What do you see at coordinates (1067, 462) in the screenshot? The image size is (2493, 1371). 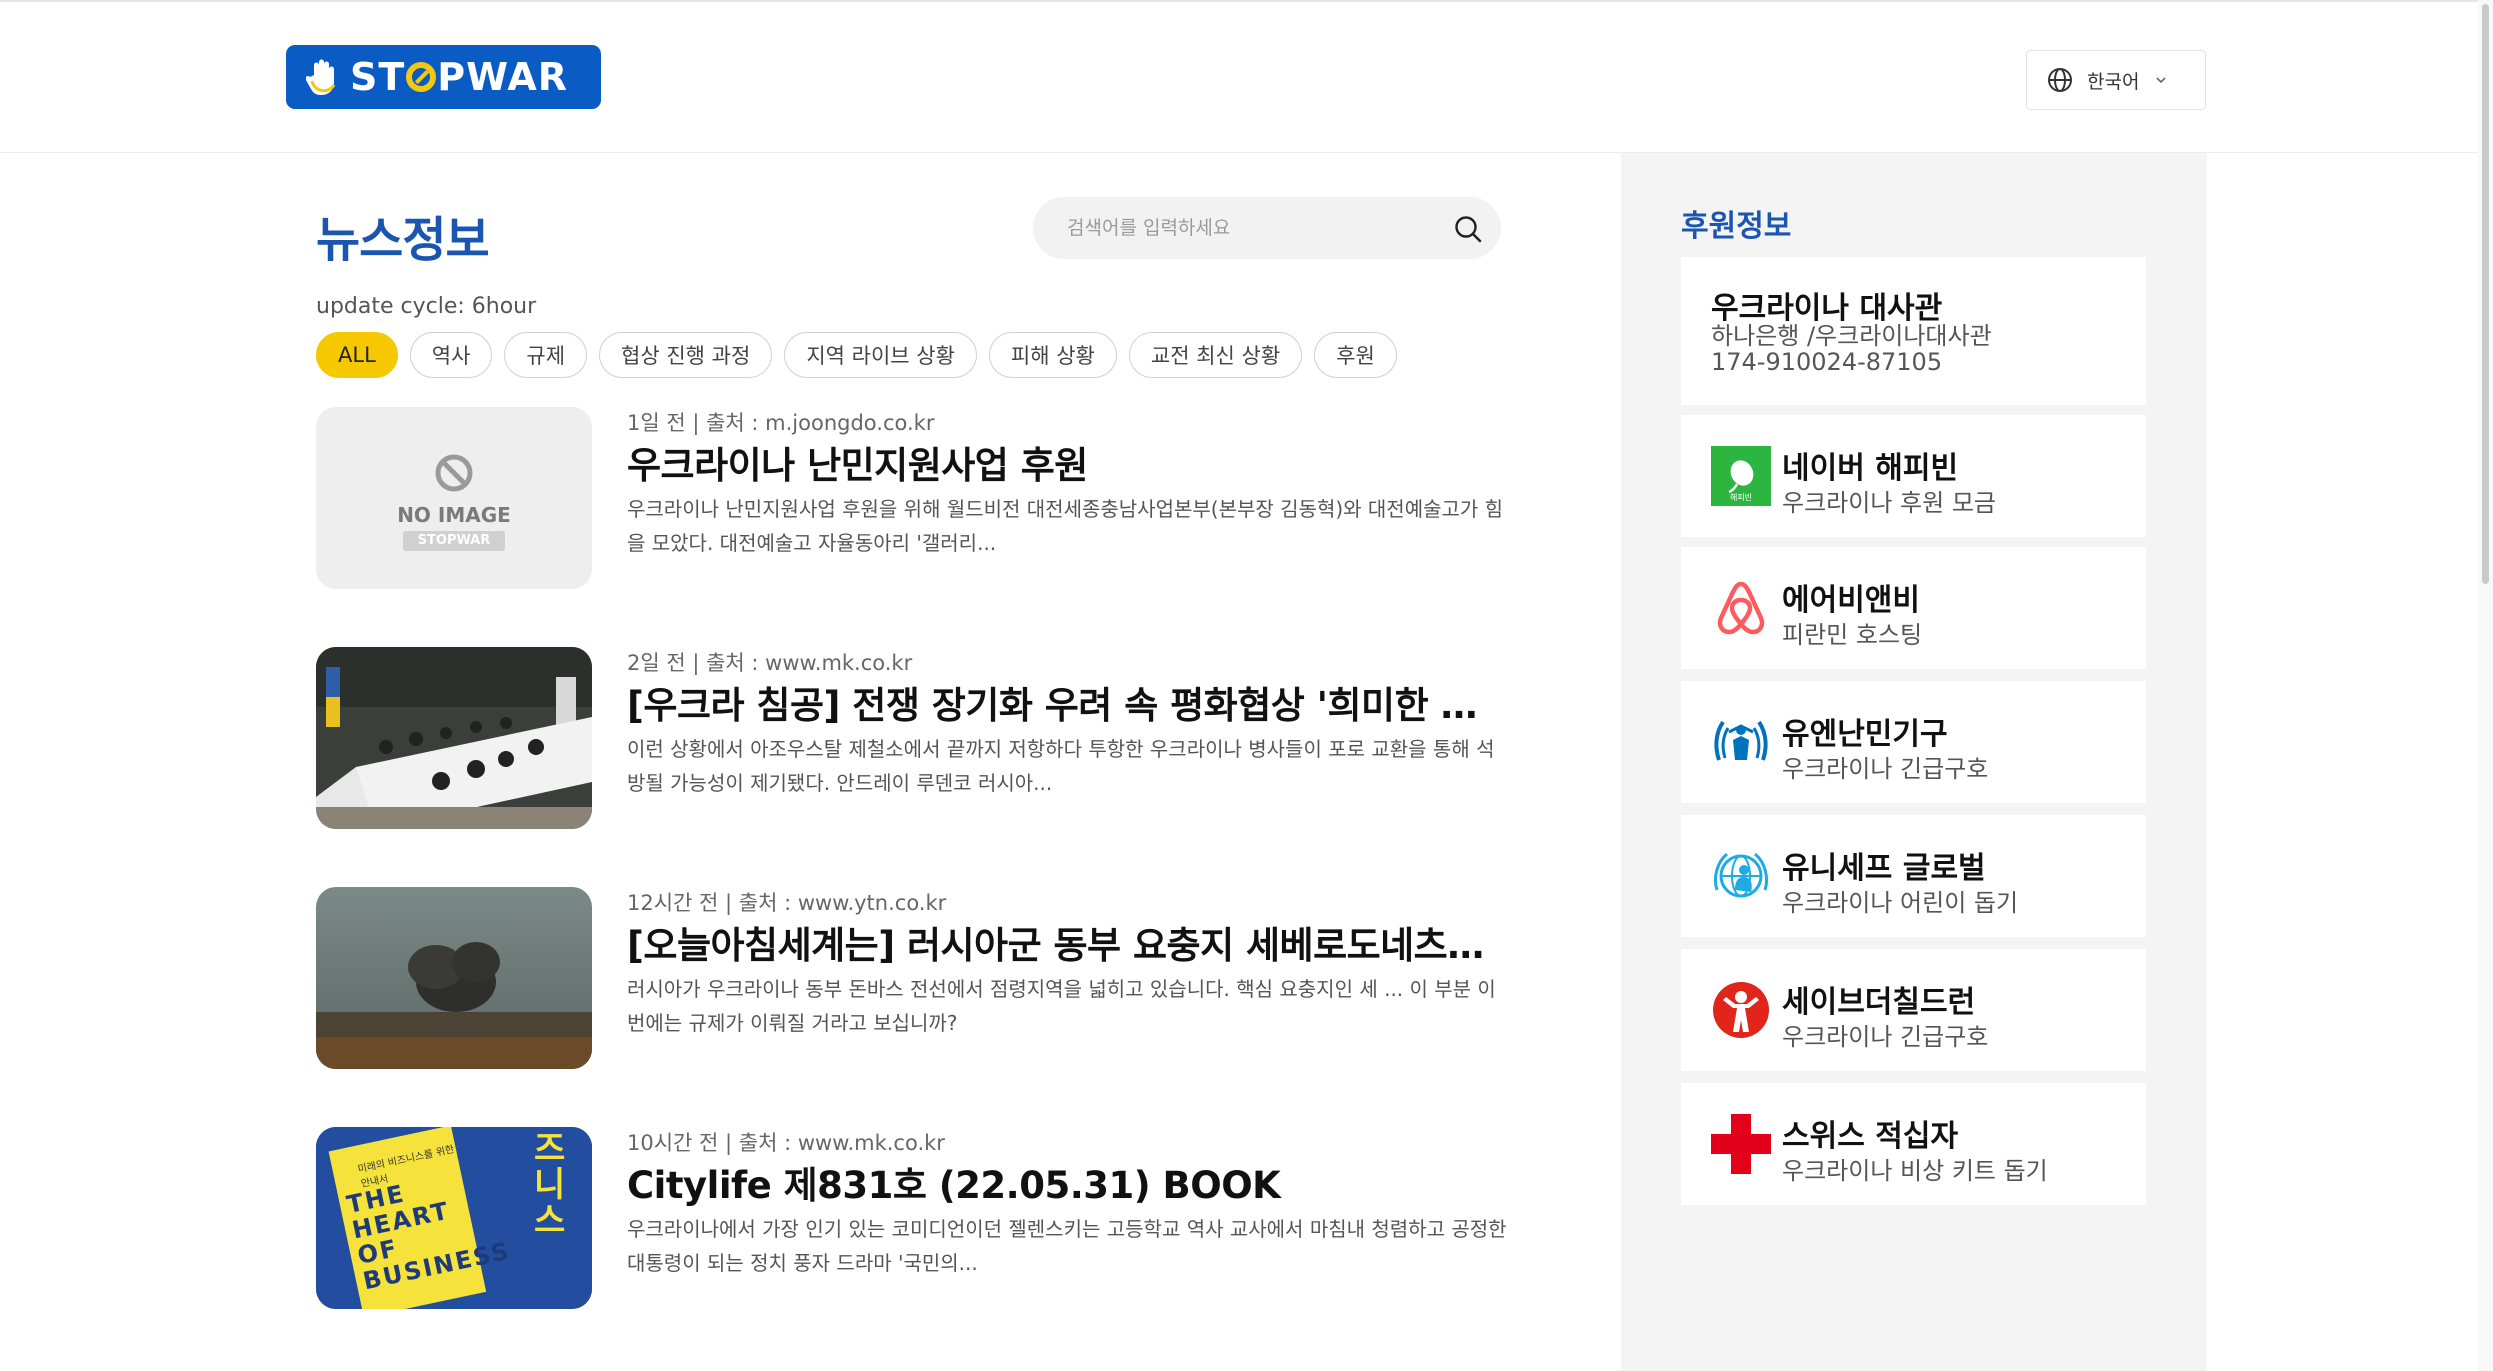 I see `news-headline: 우크라이나 난민지원사업 후원` at bounding box center [1067, 462].